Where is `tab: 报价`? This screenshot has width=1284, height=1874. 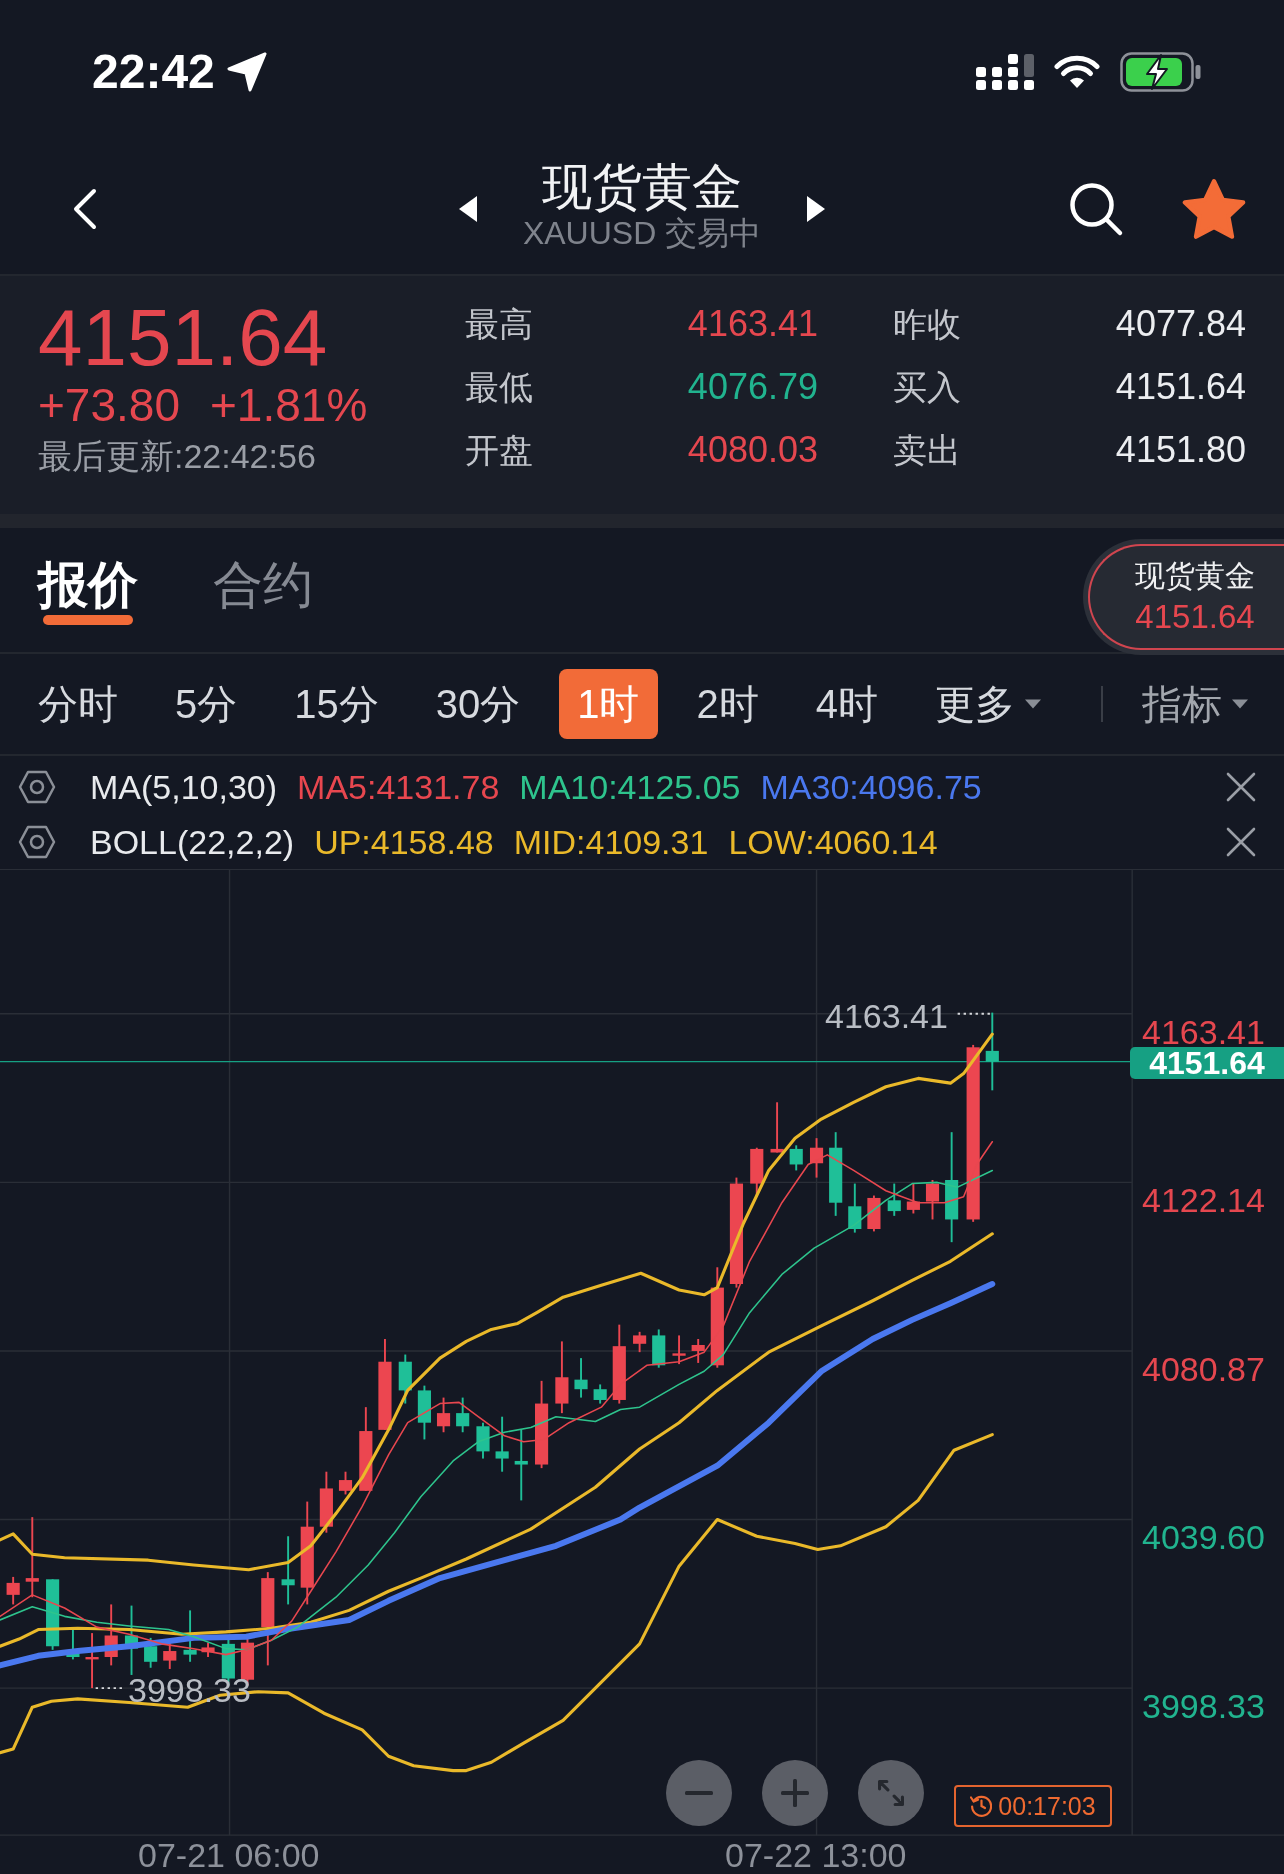 tab: 报价 is located at coordinates (88, 590).